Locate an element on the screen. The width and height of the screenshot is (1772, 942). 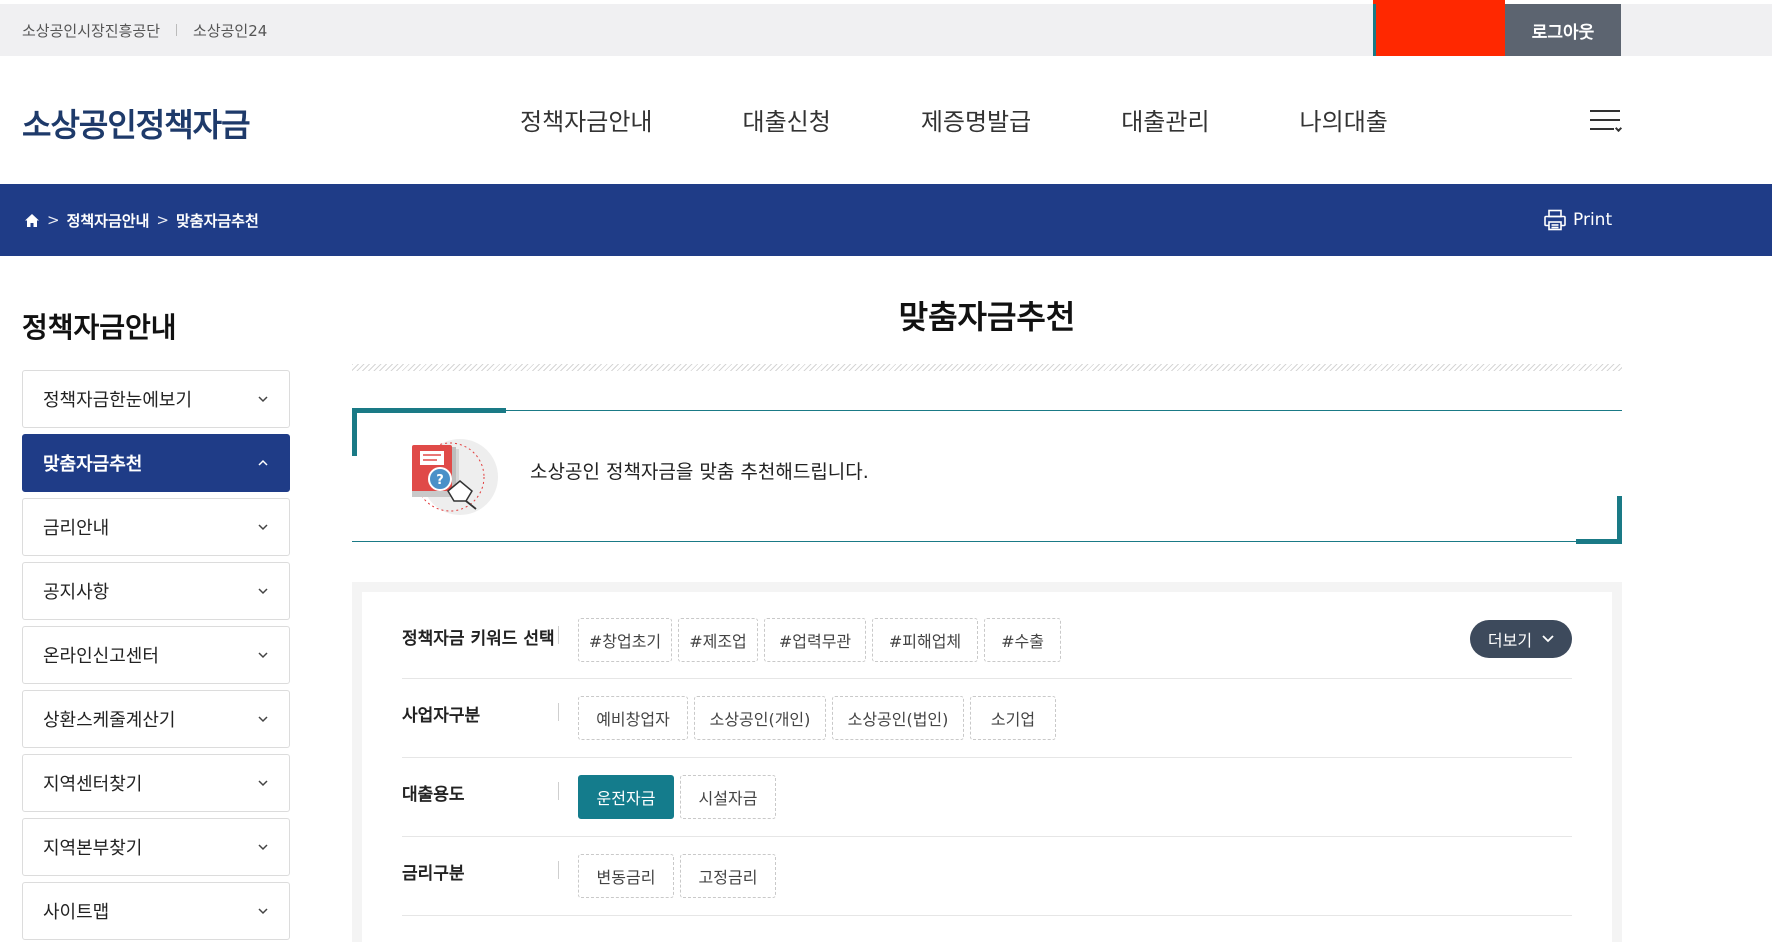
chevron-up-icon is located at coordinates (263, 462).